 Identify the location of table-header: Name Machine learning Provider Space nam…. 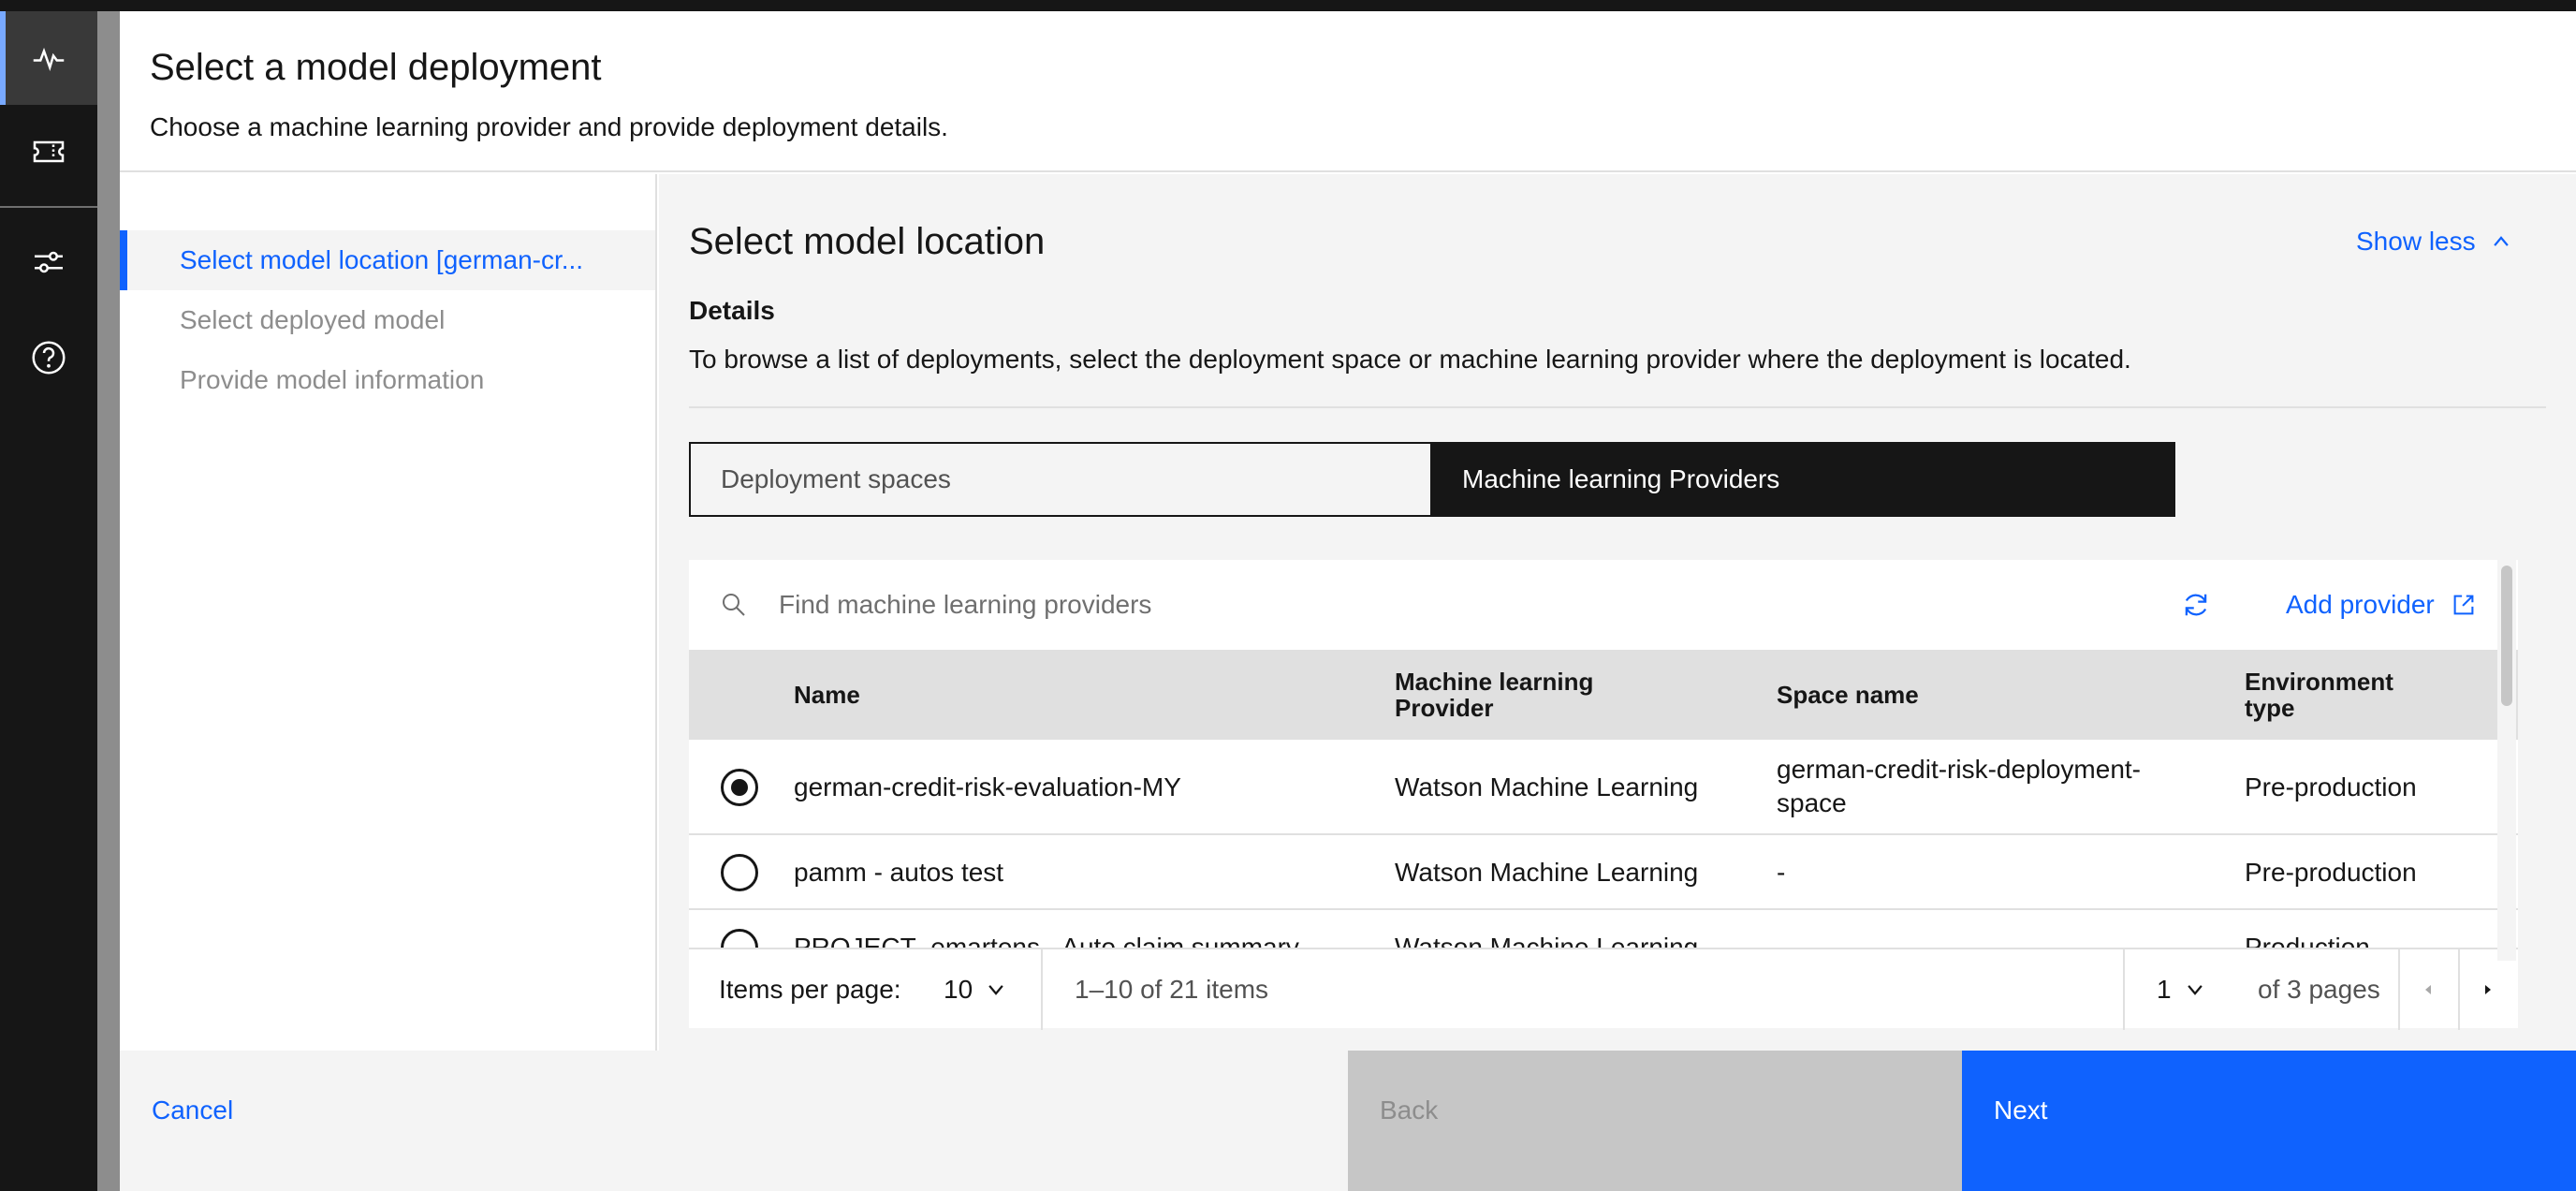
(1603, 695).